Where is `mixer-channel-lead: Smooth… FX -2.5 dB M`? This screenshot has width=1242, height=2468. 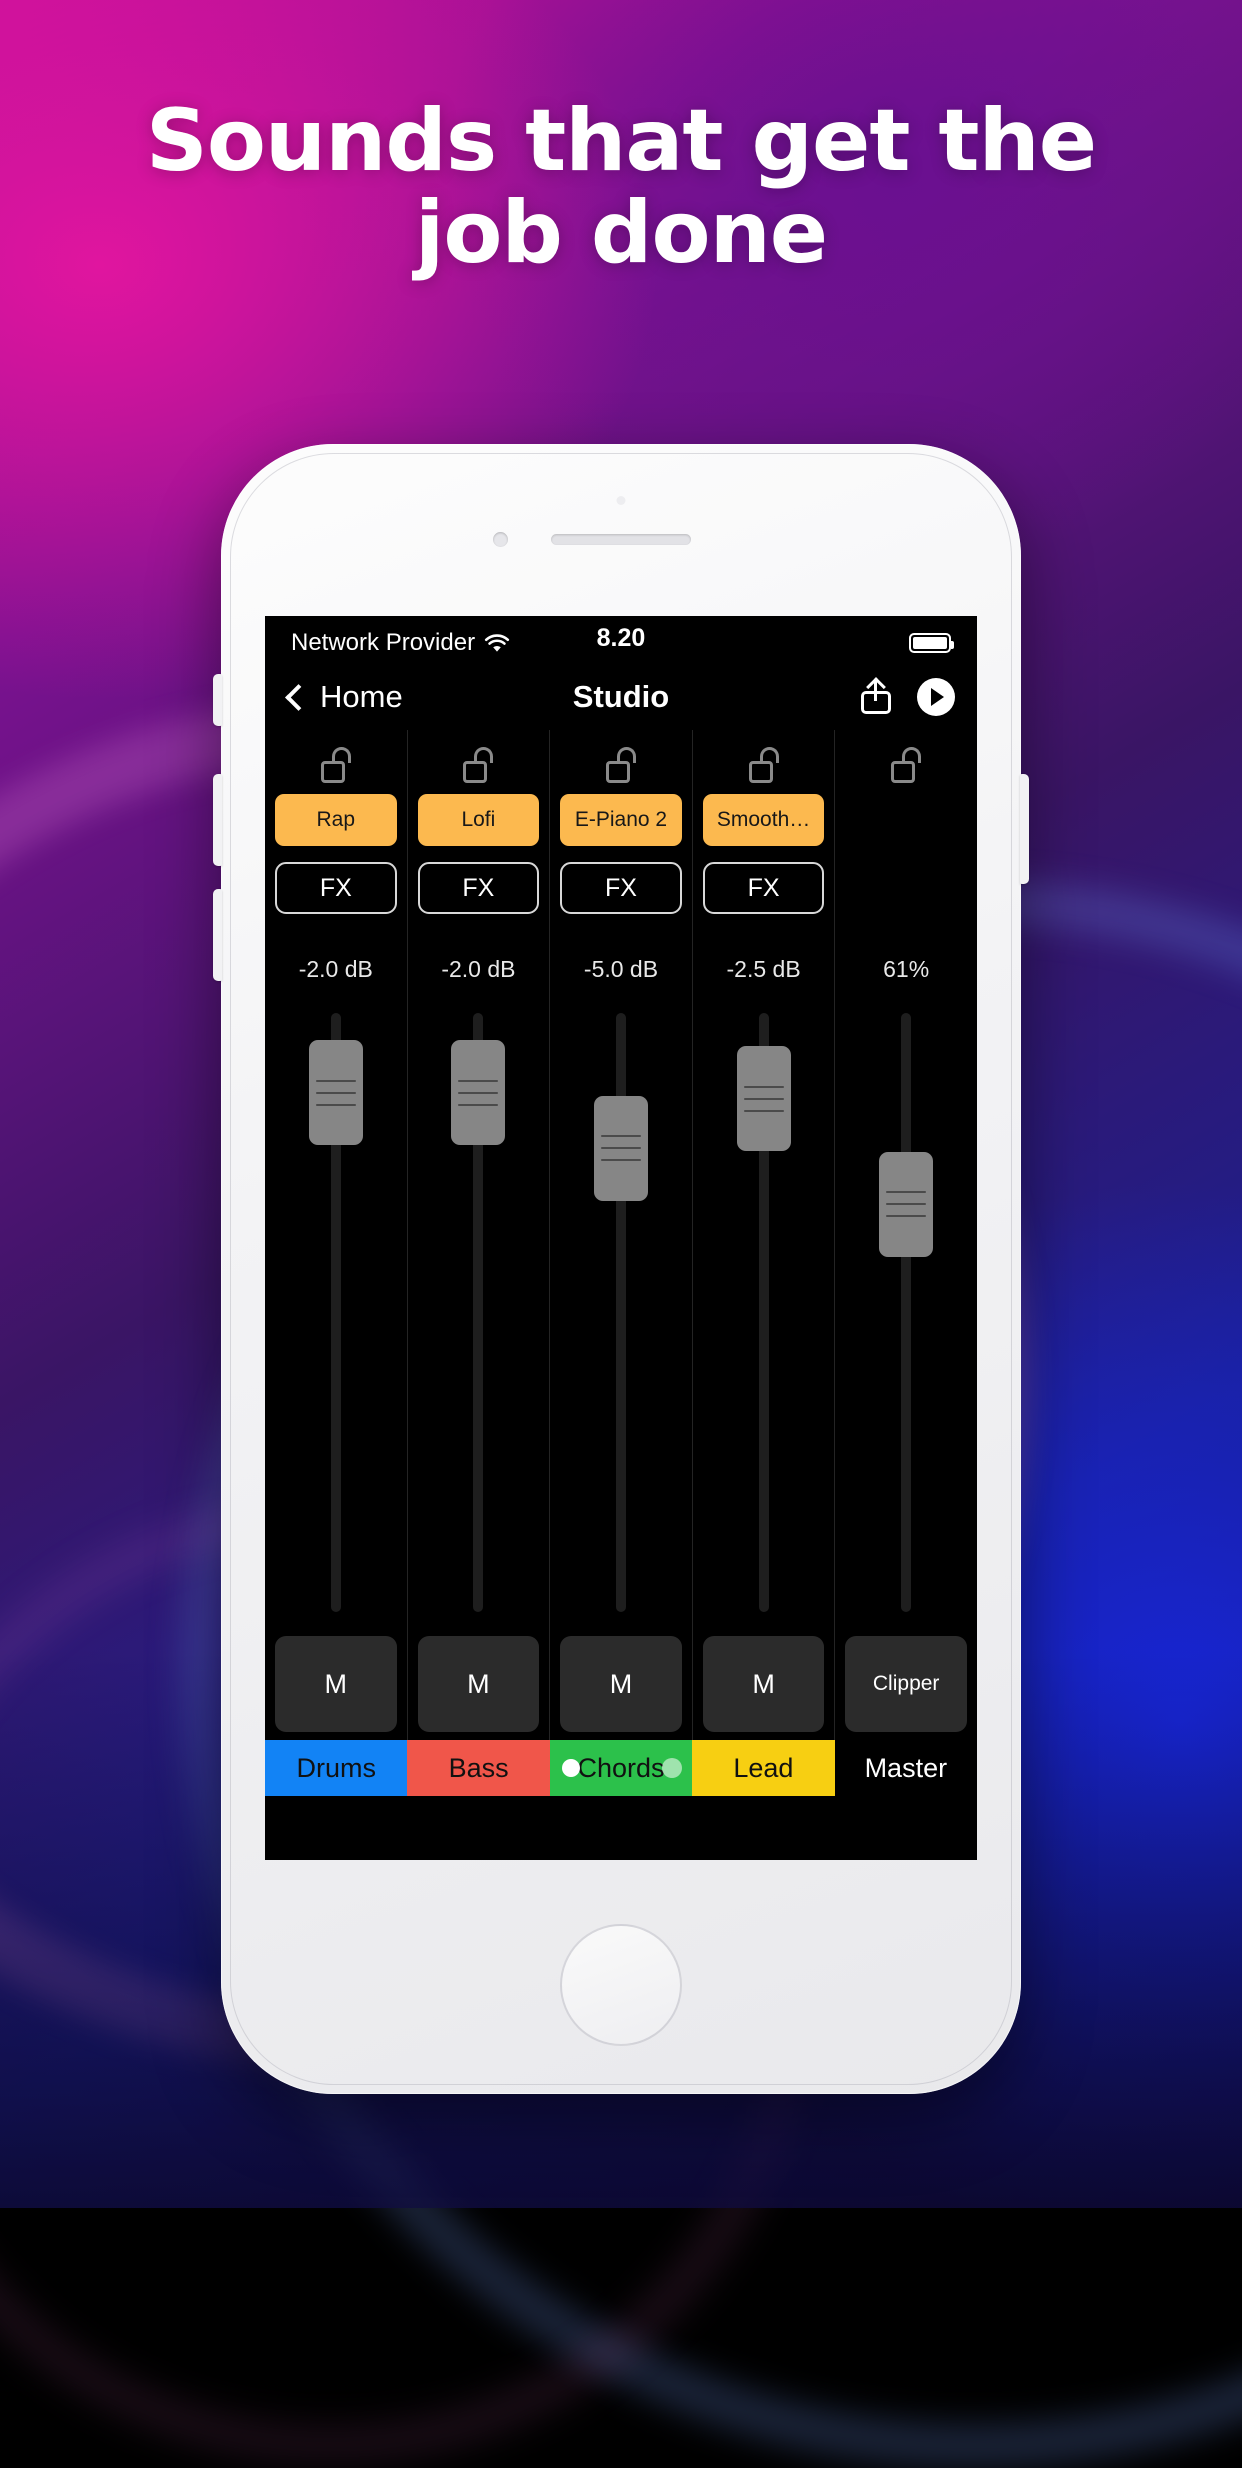
mixer-channel-lead: Smooth… FX -2.5 dB M is located at coordinates (764, 1235).